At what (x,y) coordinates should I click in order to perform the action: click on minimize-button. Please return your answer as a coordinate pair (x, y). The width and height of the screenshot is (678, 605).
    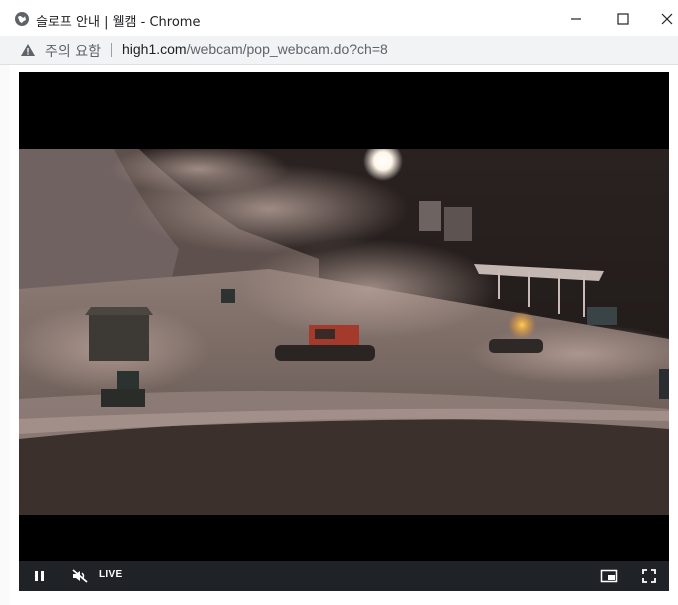
    Looking at the image, I should click on (576, 19).